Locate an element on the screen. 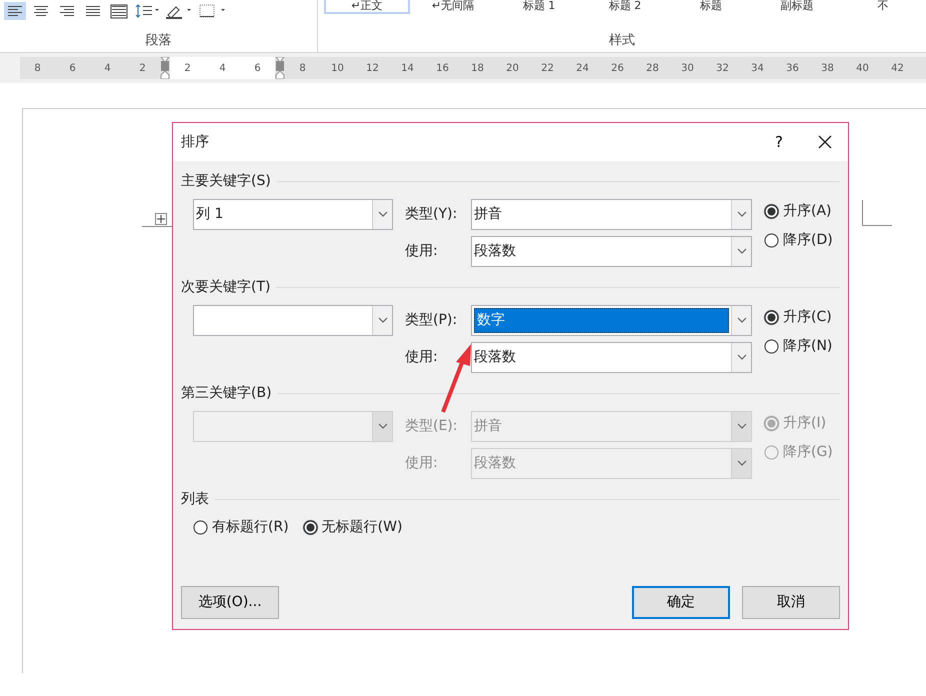  group-label: 样式 is located at coordinates (622, 41).